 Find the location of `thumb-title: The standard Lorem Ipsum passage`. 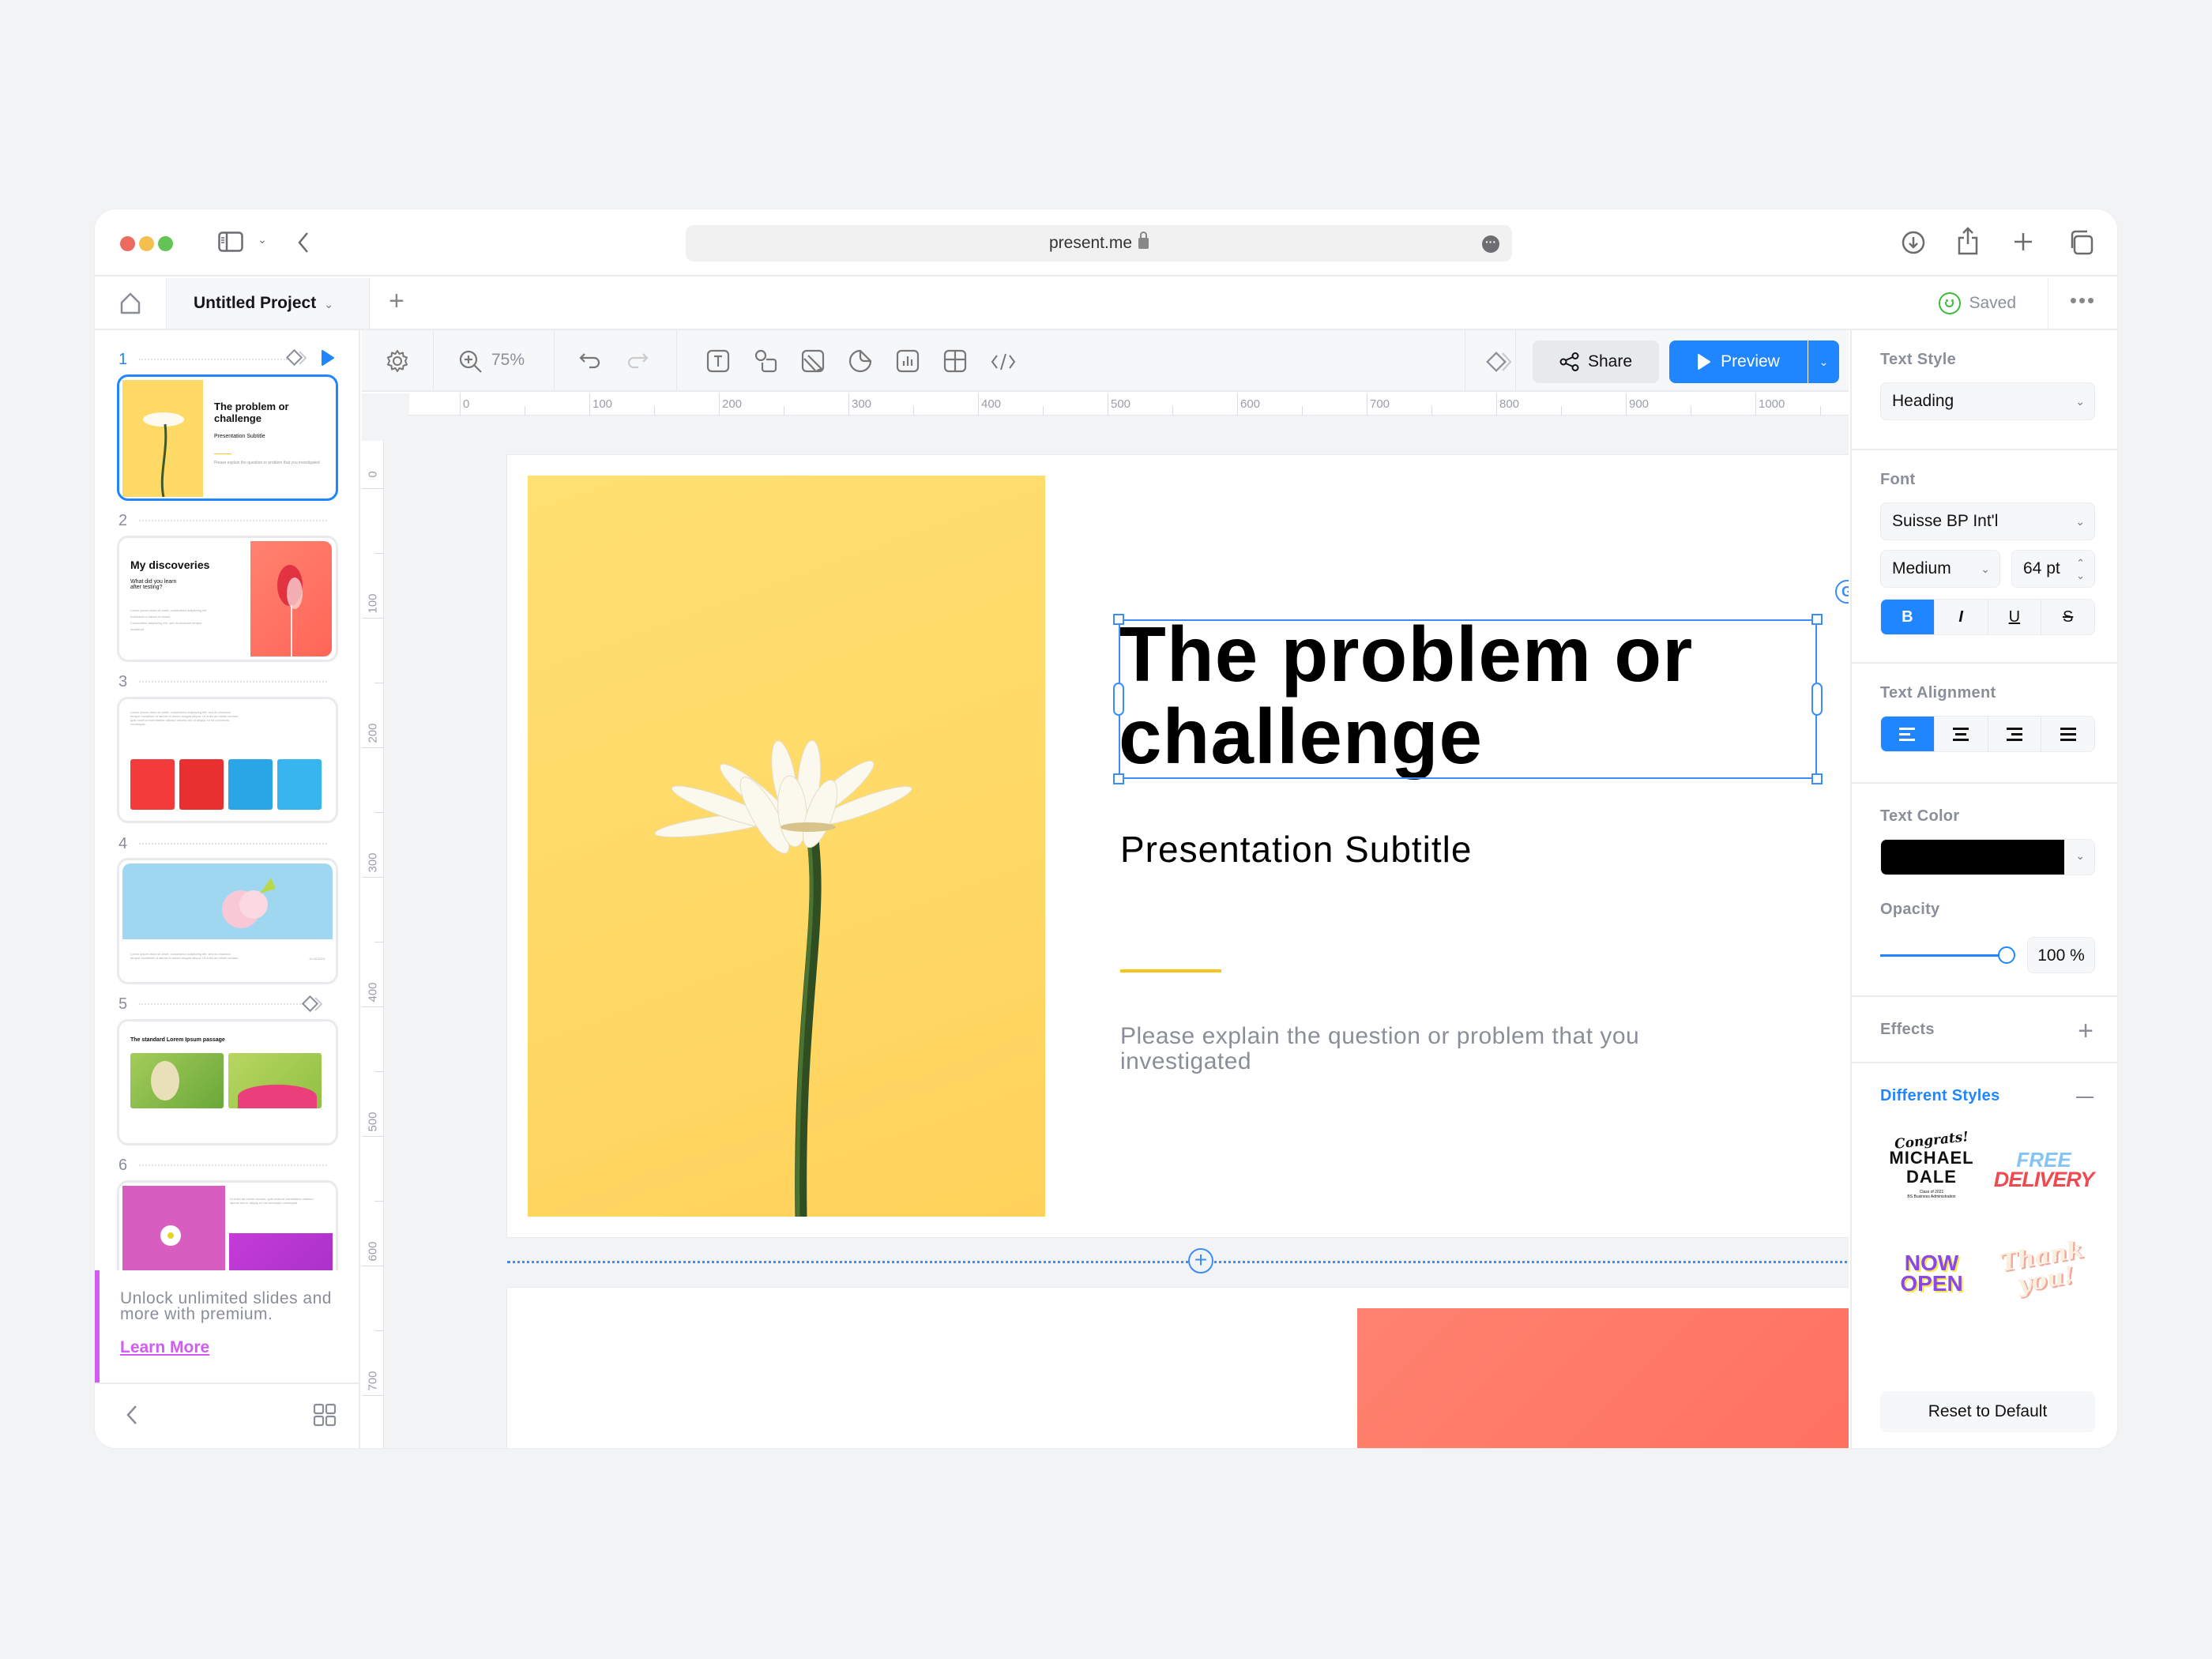

thumb-title: The standard Lorem Ipsum passage is located at coordinates (177, 1040).